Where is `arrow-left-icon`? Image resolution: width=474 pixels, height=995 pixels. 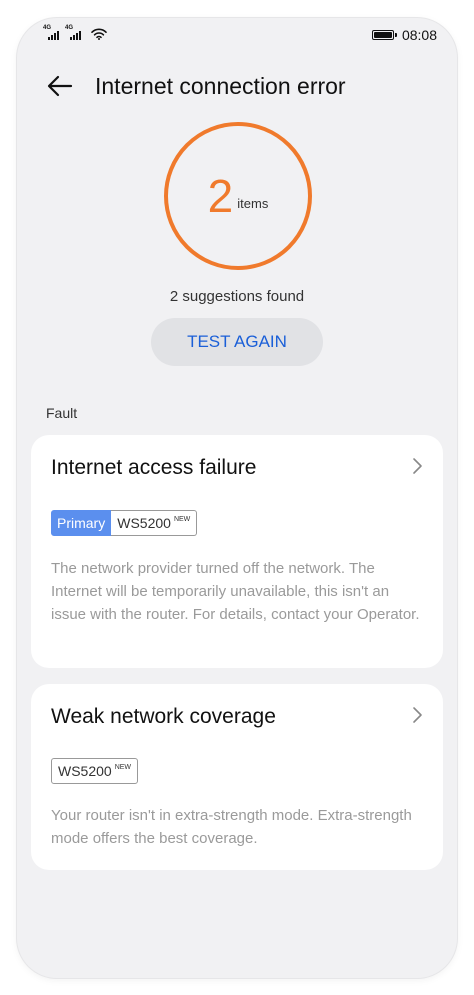 arrow-left-icon is located at coordinates (60, 86).